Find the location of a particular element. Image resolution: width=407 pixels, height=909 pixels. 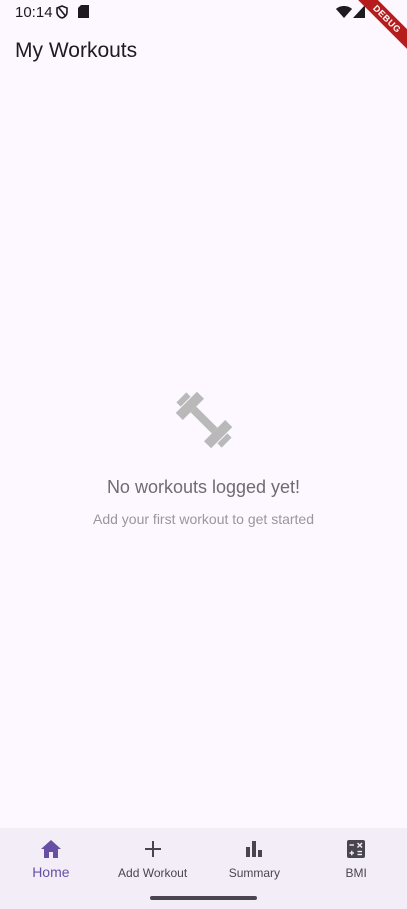

gesture-handle is located at coordinates (203, 898).